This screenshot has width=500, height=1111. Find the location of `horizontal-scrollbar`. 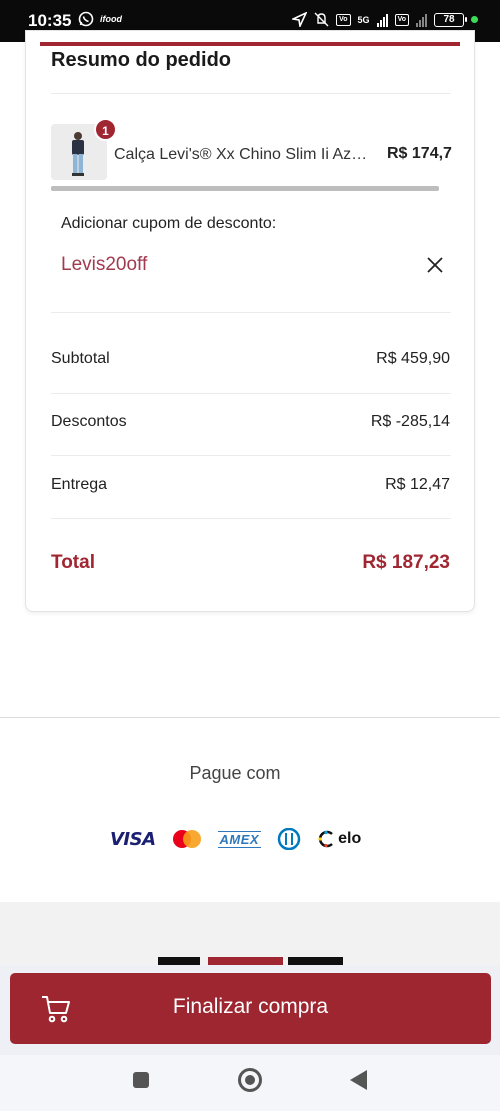

horizontal-scrollbar is located at coordinates (245, 188).